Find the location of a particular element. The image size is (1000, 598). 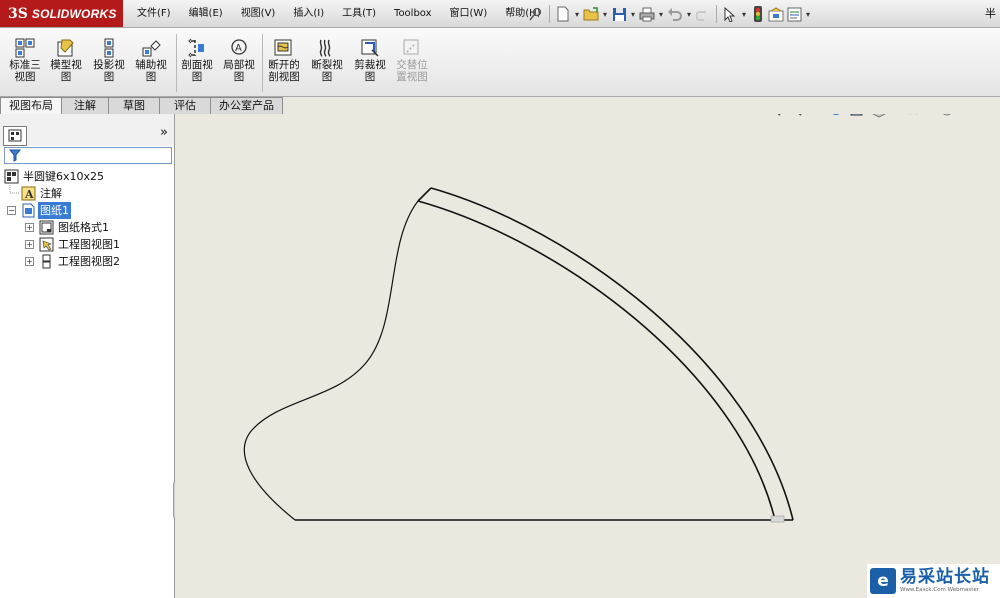

menu-edit: 编辑(E) is located at coordinates (206, 13).